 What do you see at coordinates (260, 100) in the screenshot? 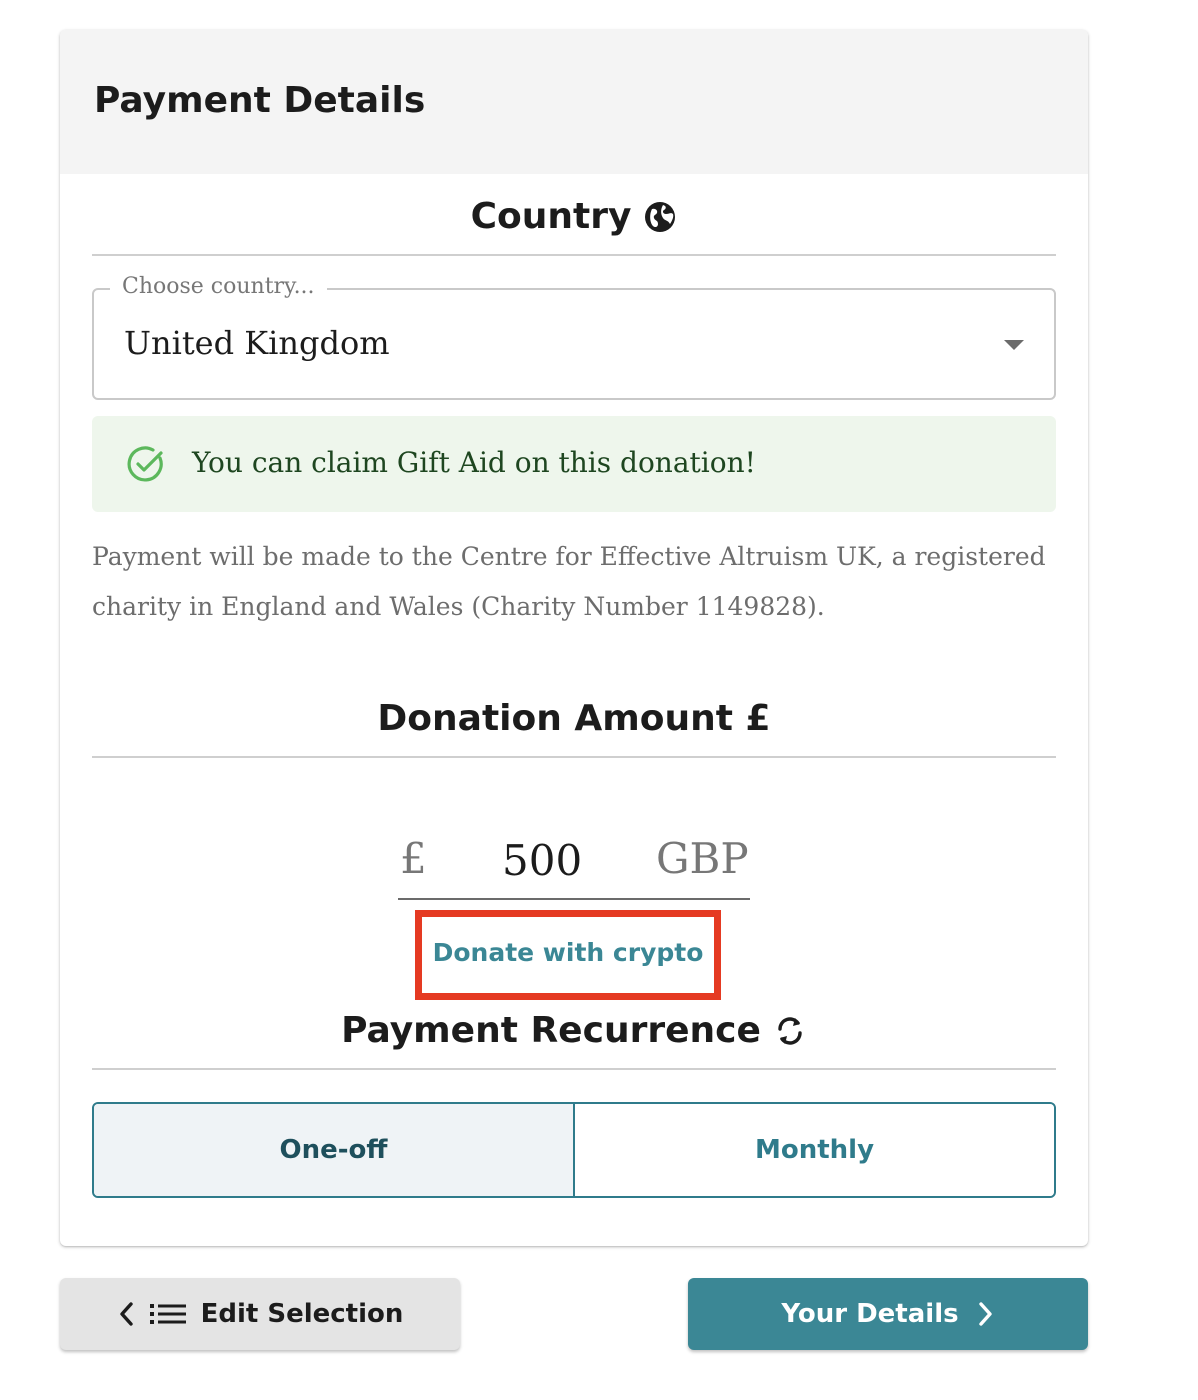
I see `card-title: Payment Details` at bounding box center [260, 100].